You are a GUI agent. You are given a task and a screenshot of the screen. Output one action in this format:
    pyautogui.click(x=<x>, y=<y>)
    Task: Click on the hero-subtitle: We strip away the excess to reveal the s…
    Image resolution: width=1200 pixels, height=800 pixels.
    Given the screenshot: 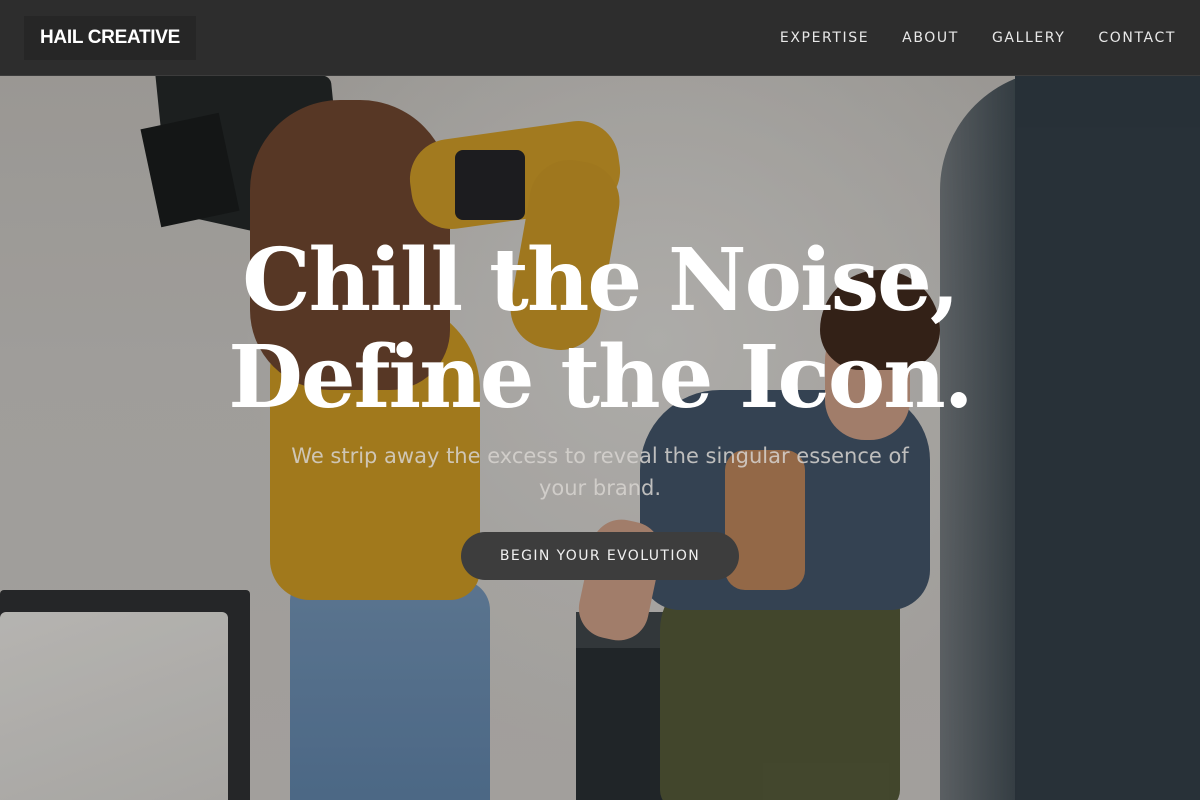 What is the action you would take?
    pyautogui.click(x=600, y=472)
    